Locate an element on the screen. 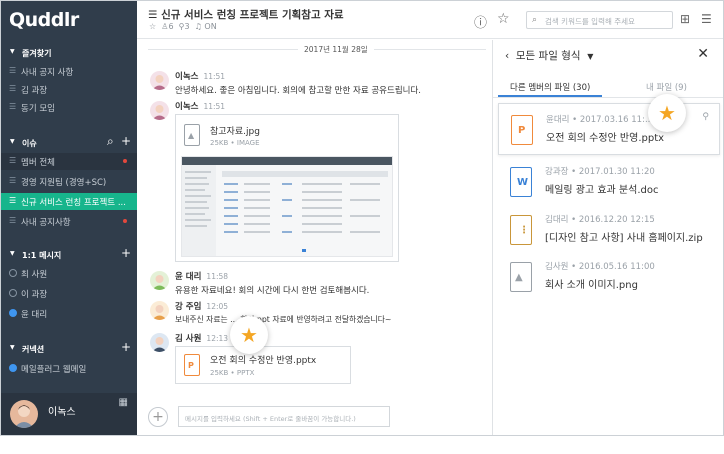  info-icon: ⓘ is located at coordinates (480, 21).